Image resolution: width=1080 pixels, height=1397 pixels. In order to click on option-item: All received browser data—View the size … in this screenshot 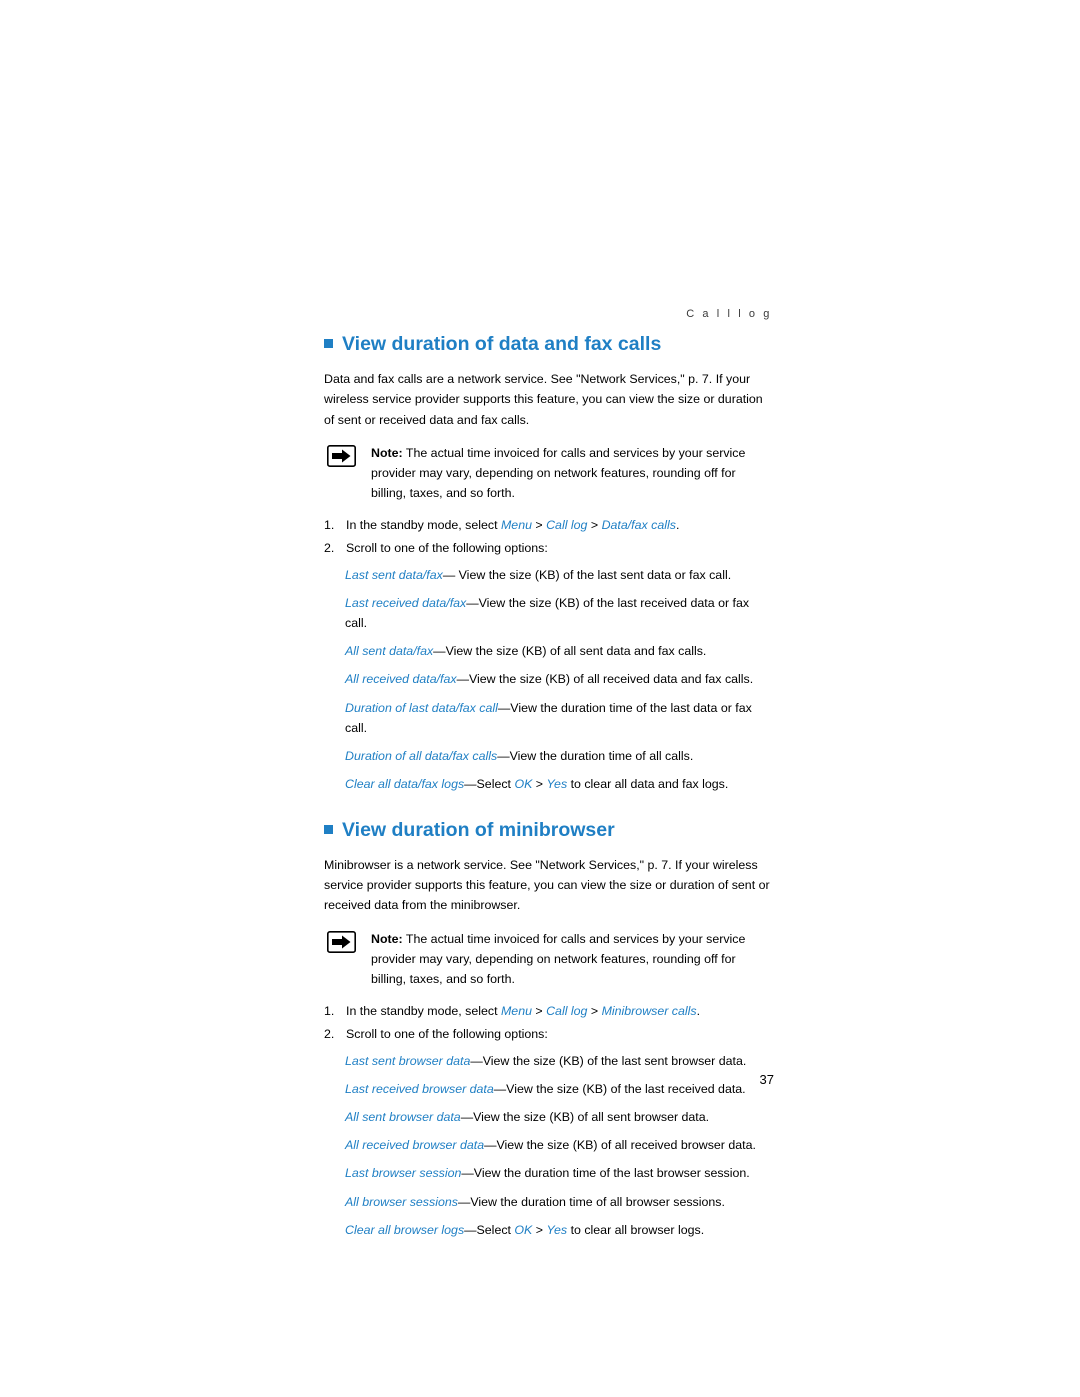, I will do `click(549, 1145)`.